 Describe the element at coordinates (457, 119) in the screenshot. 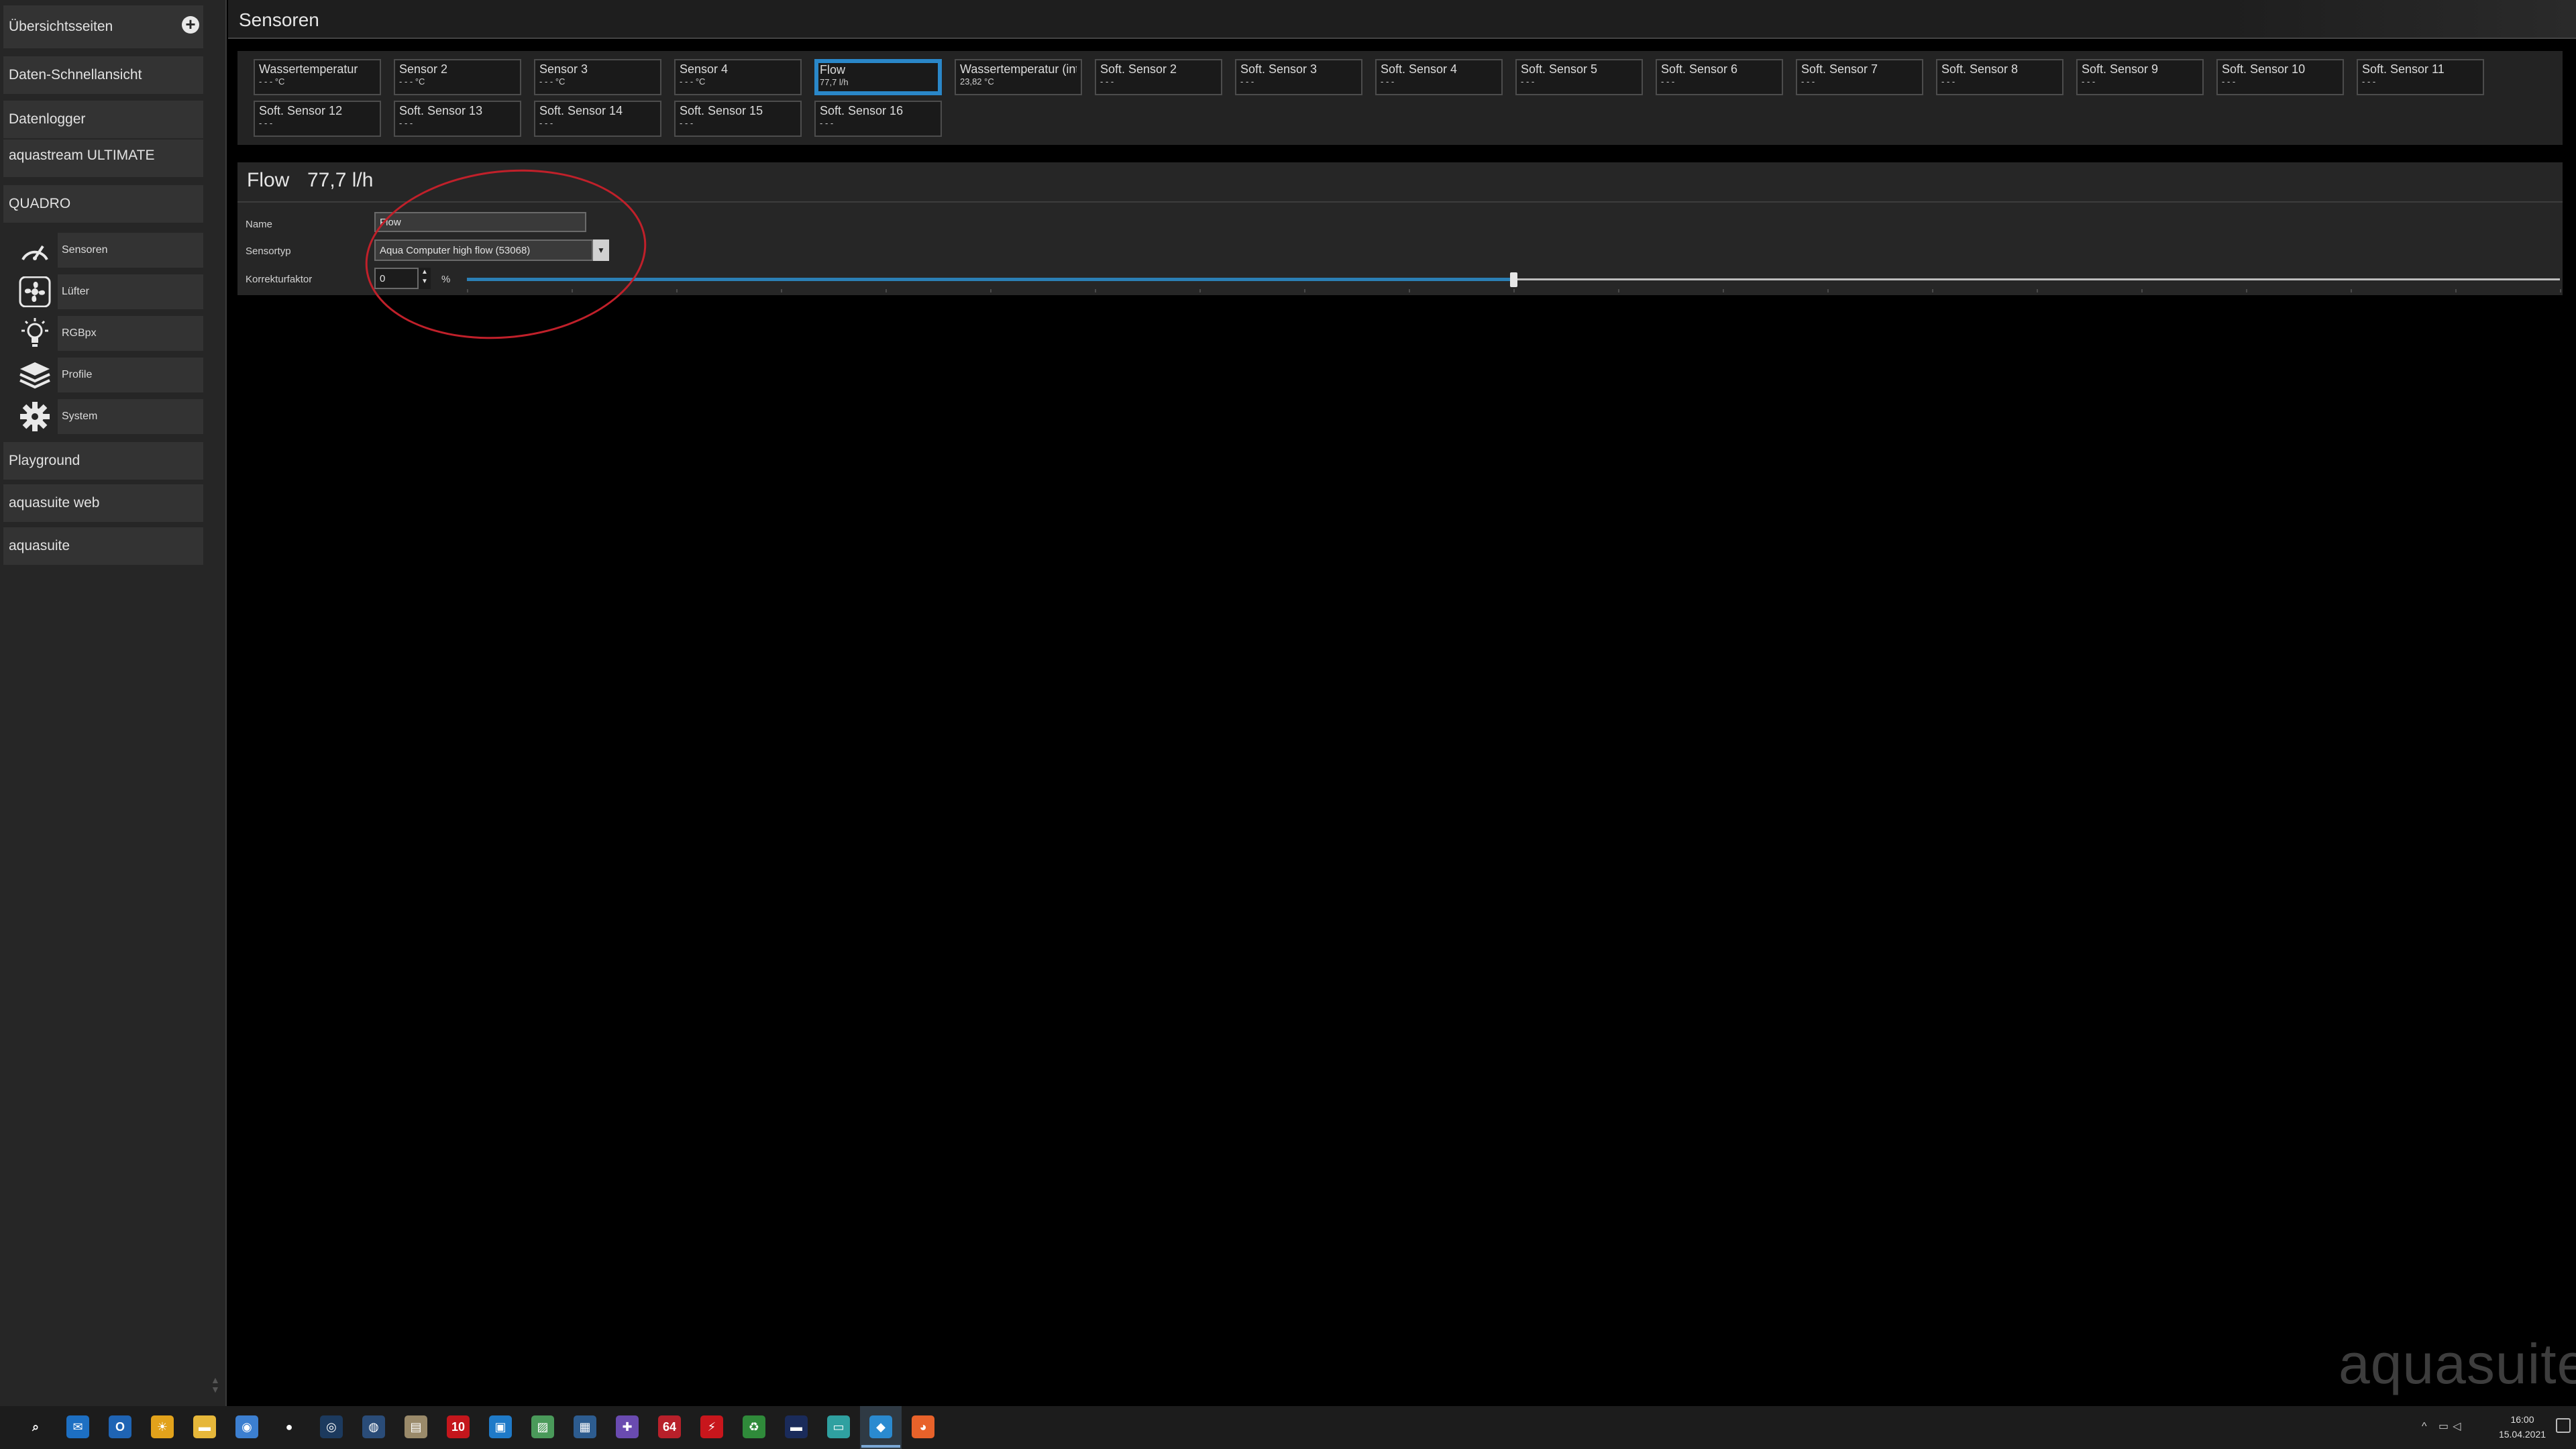

I see `sensor-tile: Soft. Sensor 13- - -` at that location.